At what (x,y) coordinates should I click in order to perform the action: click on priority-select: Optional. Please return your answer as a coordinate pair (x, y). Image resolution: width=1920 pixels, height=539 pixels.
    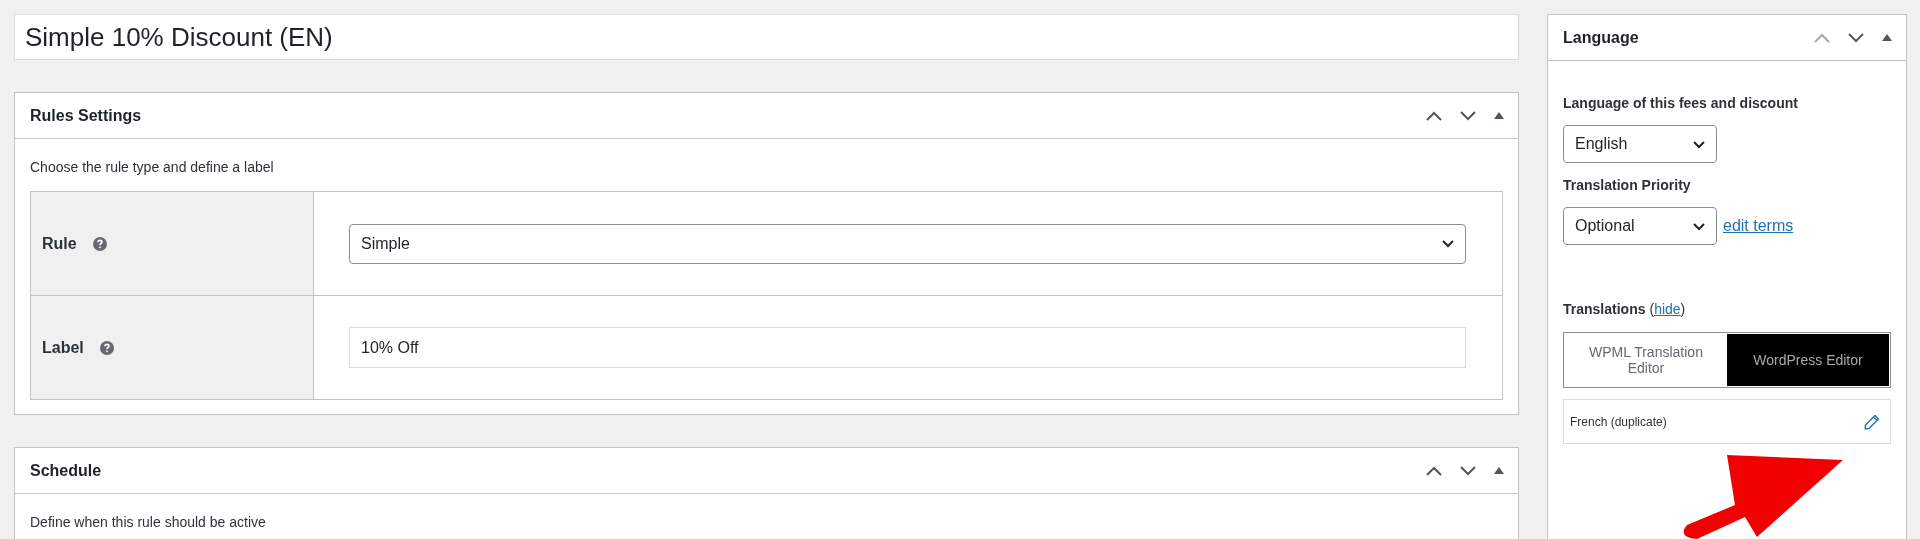
    Looking at the image, I should click on (1640, 226).